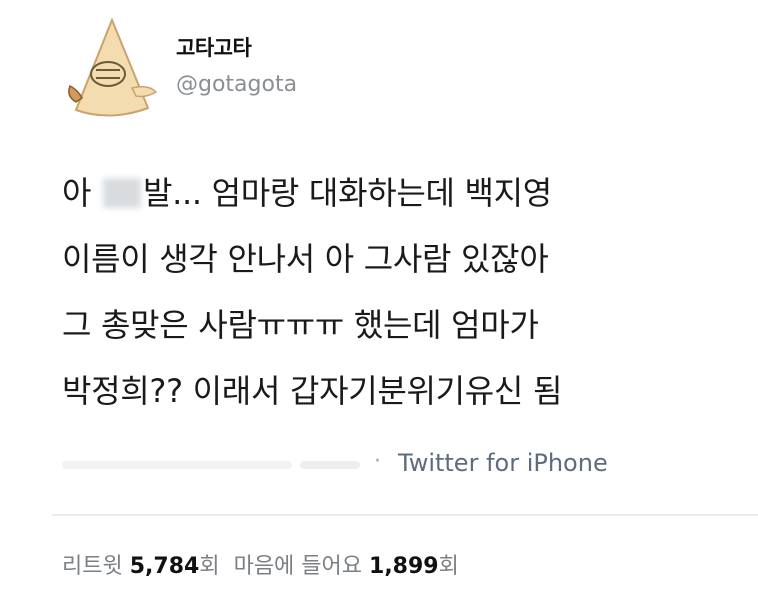  What do you see at coordinates (177, 465) in the screenshot?
I see `faded-timestamp` at bounding box center [177, 465].